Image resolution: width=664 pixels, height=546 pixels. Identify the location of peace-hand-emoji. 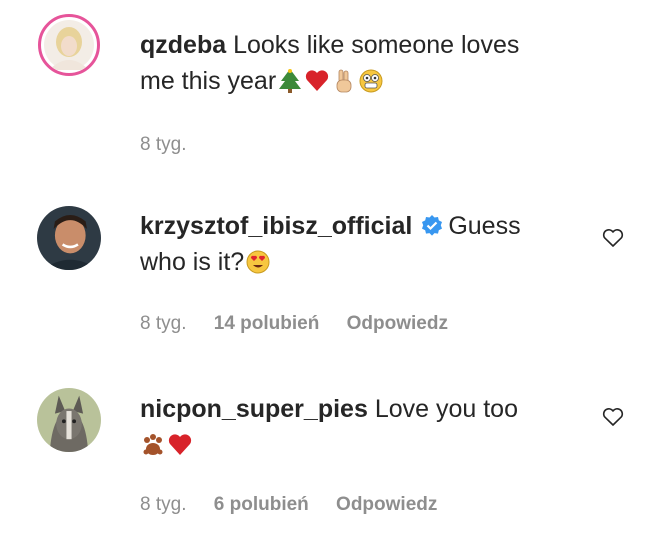
(344, 81).